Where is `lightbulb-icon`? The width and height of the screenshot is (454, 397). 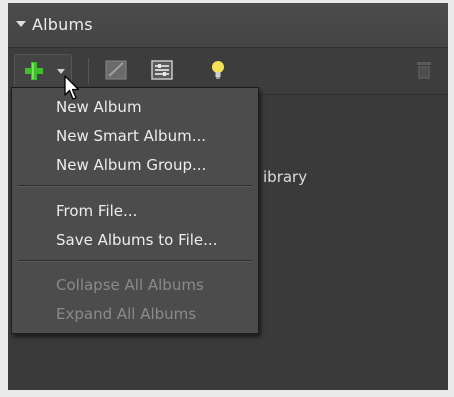 lightbulb-icon is located at coordinates (218, 70).